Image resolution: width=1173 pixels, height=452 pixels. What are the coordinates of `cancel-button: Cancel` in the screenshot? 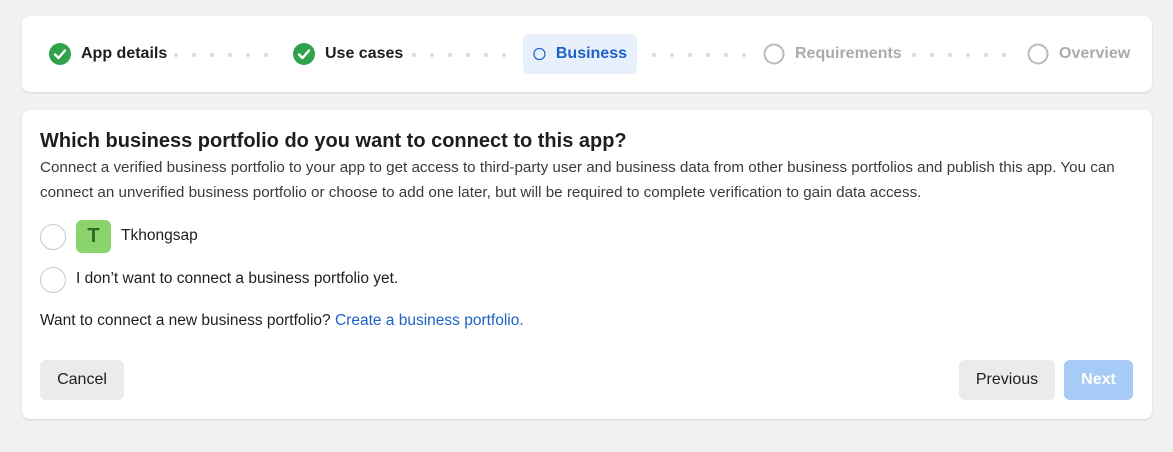 It's located at (82, 380).